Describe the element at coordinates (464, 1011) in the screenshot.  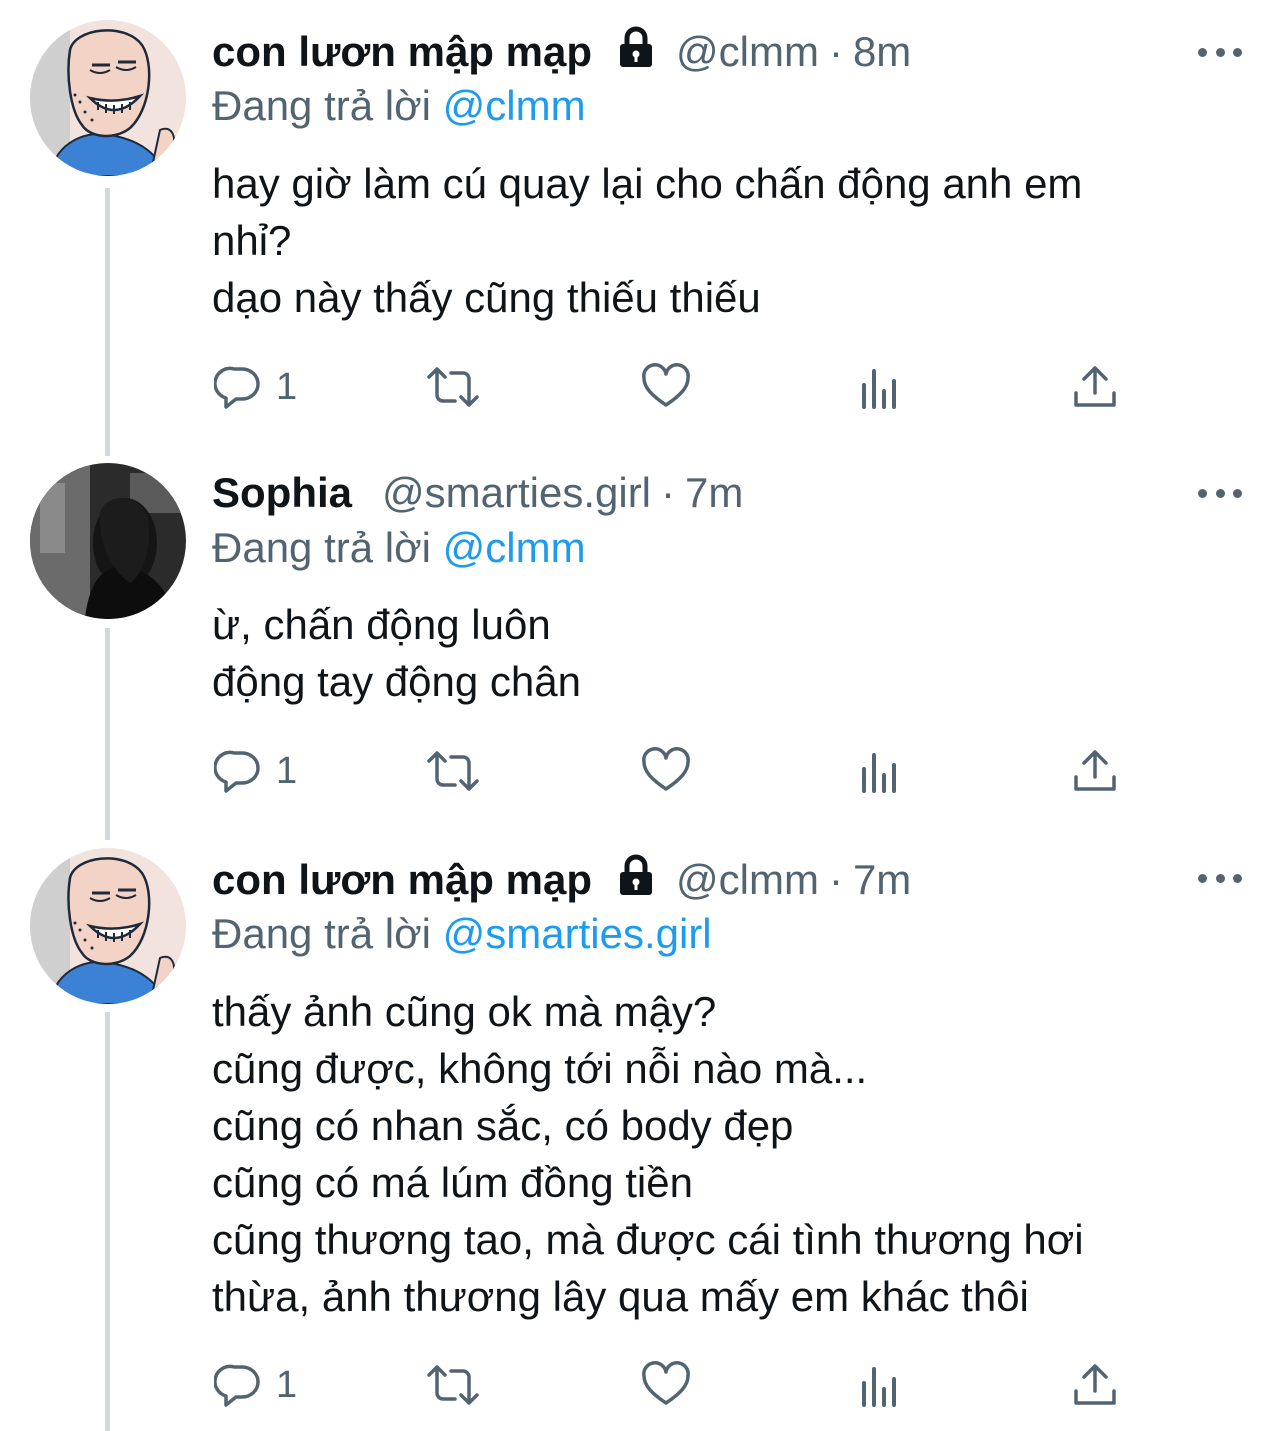
I see `tweet-text-line: thấy ảnh cũng ok mà mậy?` at that location.